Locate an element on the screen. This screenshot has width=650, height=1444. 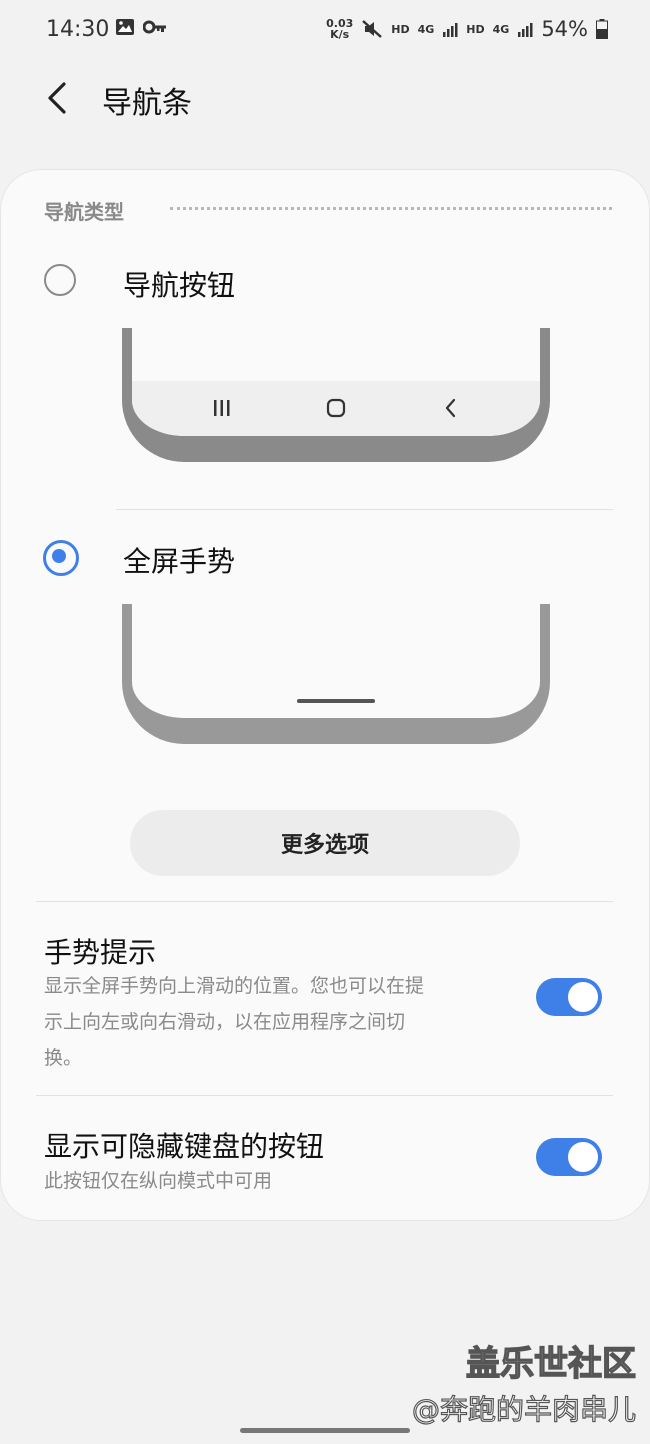
preview-navbar is located at coordinates (336, 408).